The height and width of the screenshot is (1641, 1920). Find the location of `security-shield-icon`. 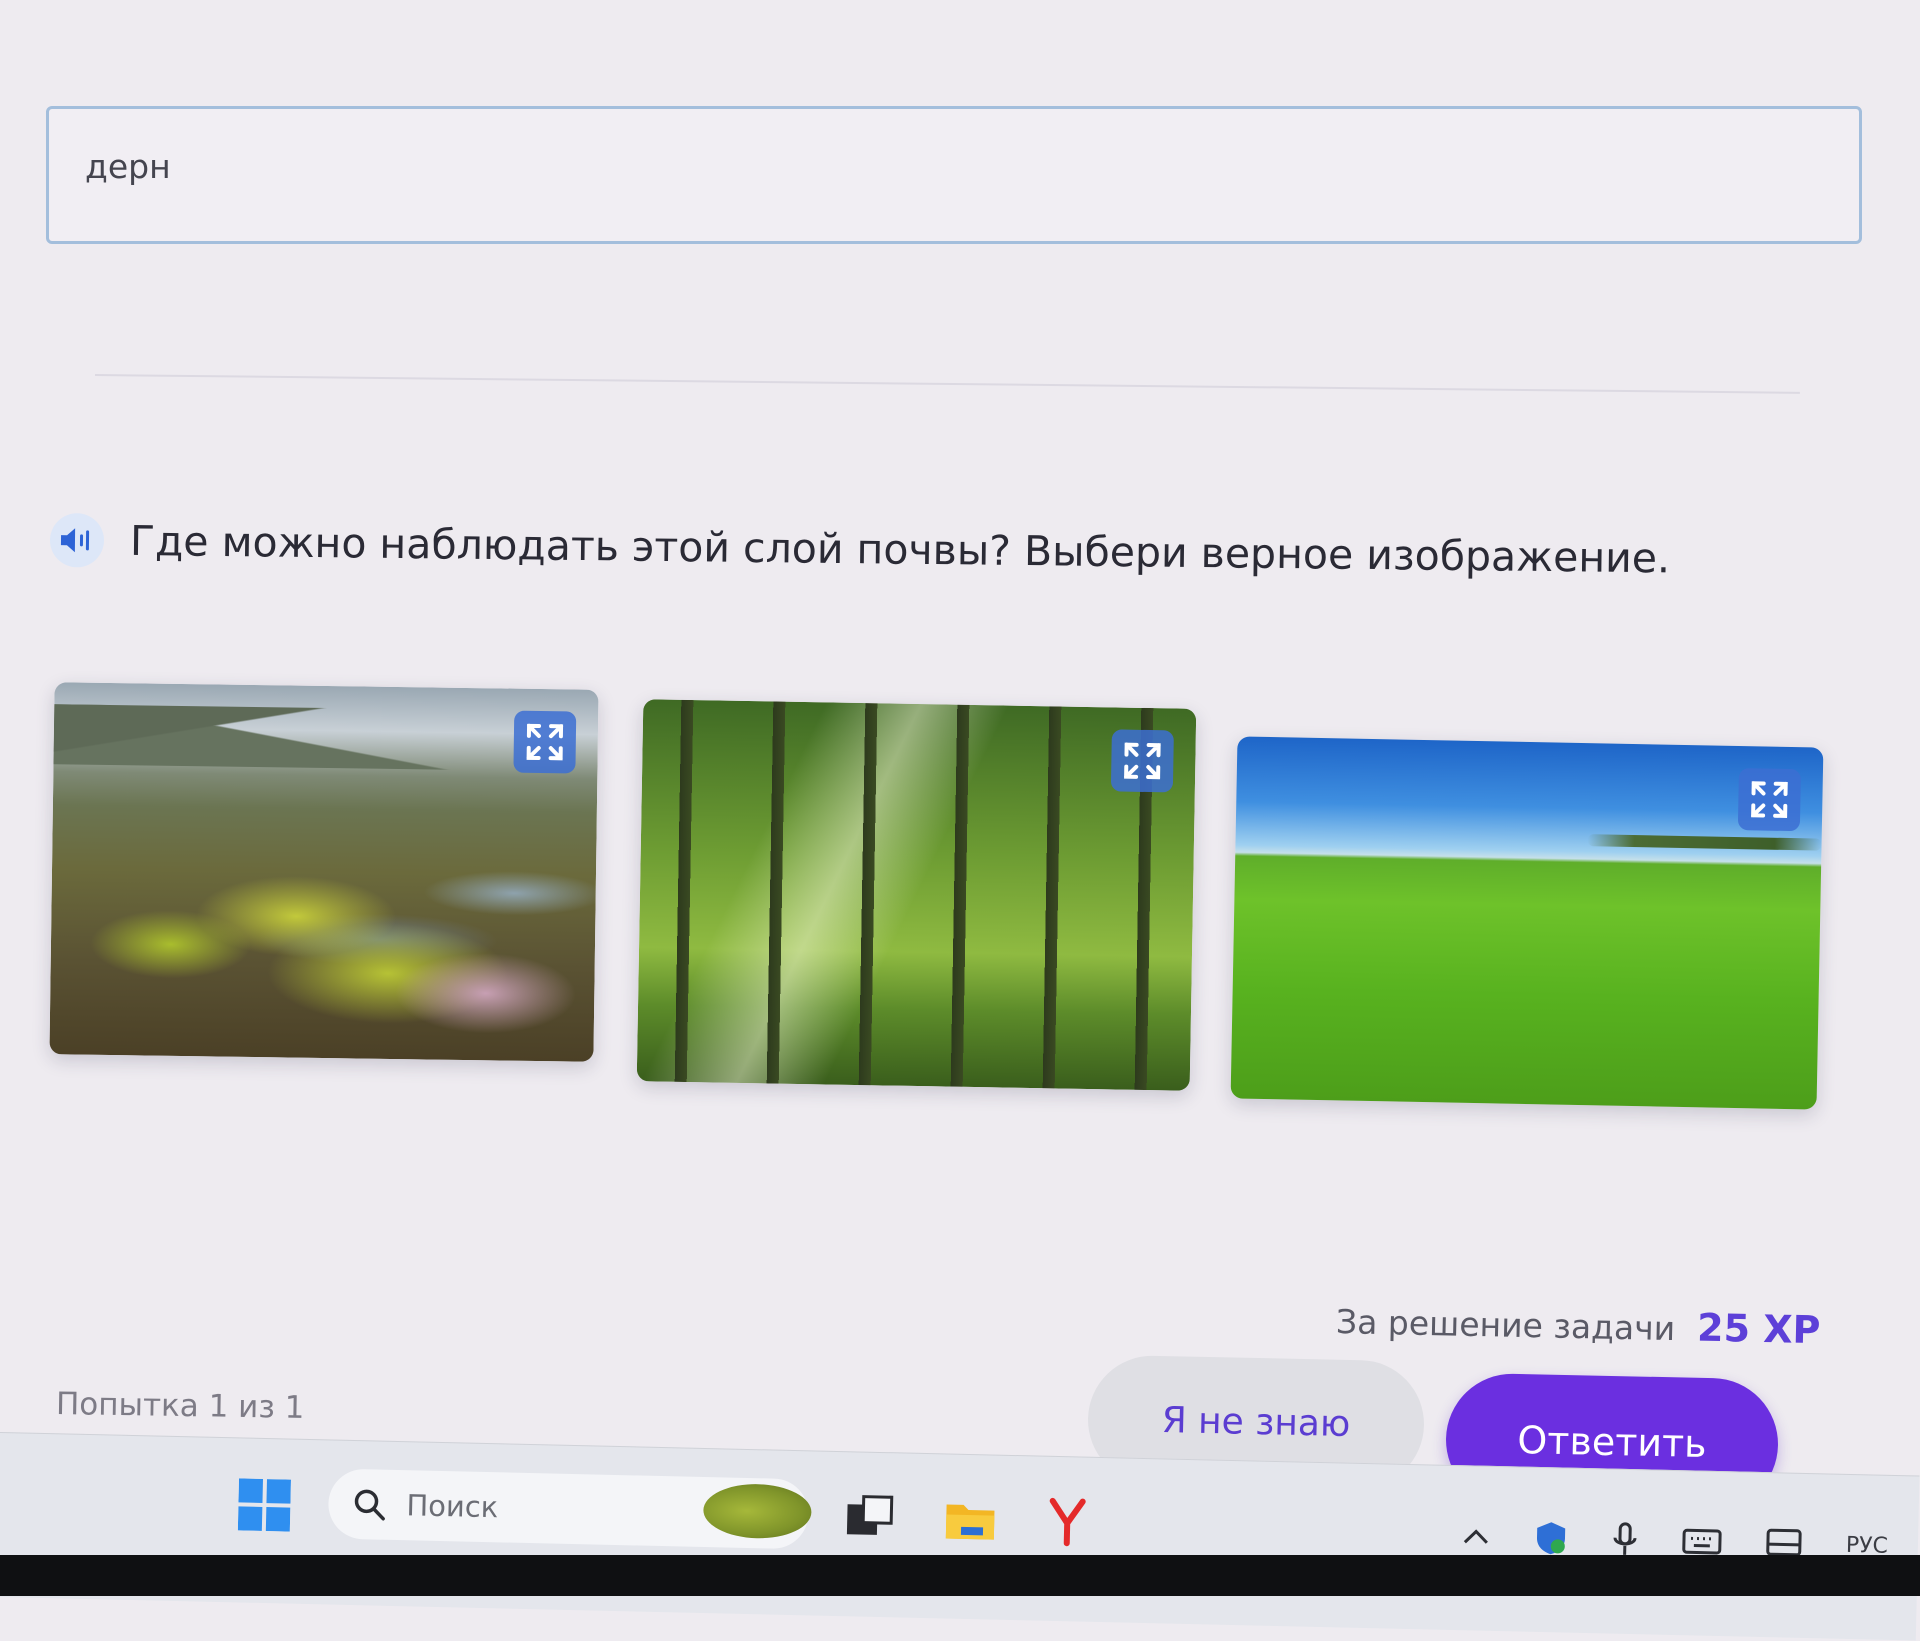

security-shield-icon is located at coordinates (1551, 1538).